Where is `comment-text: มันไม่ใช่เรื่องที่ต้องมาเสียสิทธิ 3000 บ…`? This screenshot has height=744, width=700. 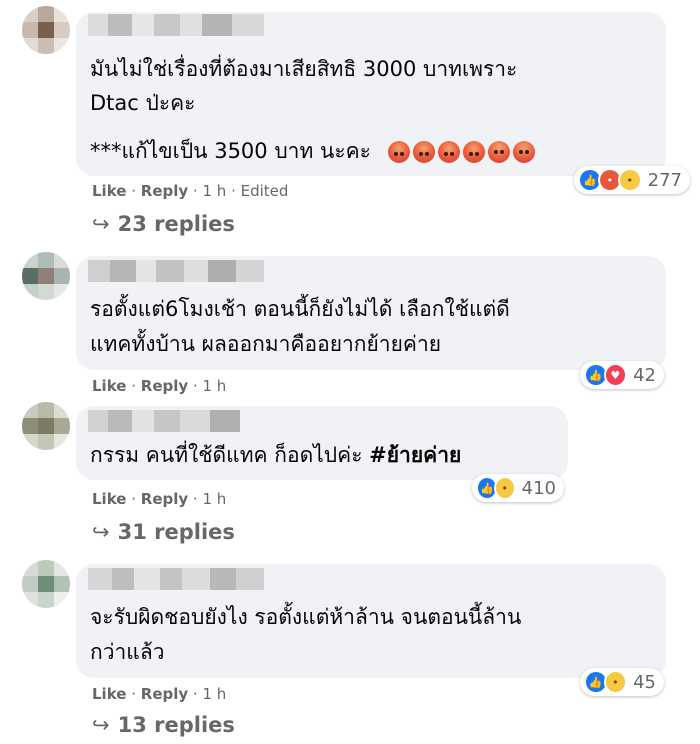
comment-text: มันไม่ใช่เรื่องที่ต้องมาเสียสิทธิ 3000 บ… is located at coordinates (304, 69).